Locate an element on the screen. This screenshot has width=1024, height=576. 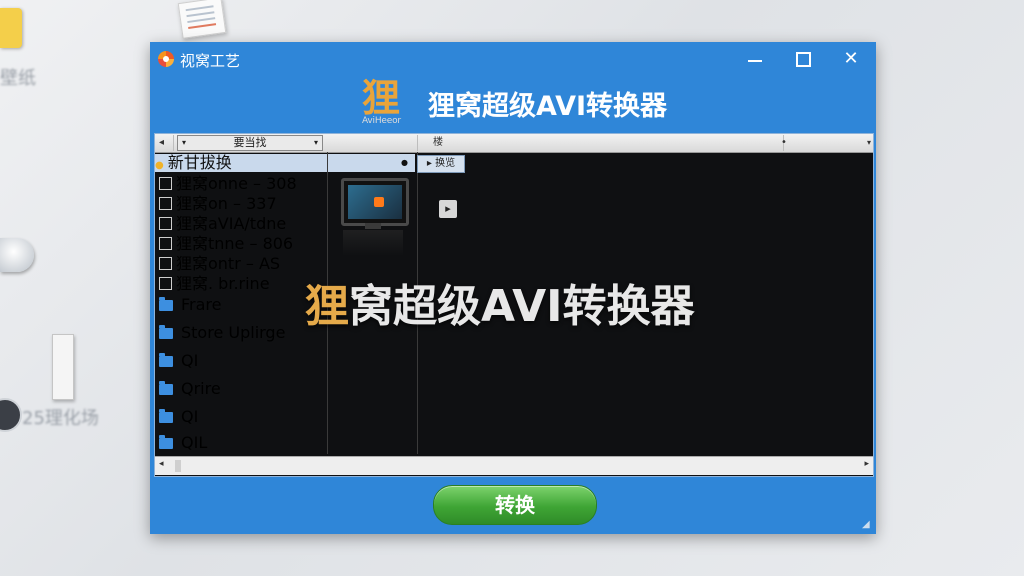
view-dropdown-value: 要当找 is located at coordinates (250, 142).